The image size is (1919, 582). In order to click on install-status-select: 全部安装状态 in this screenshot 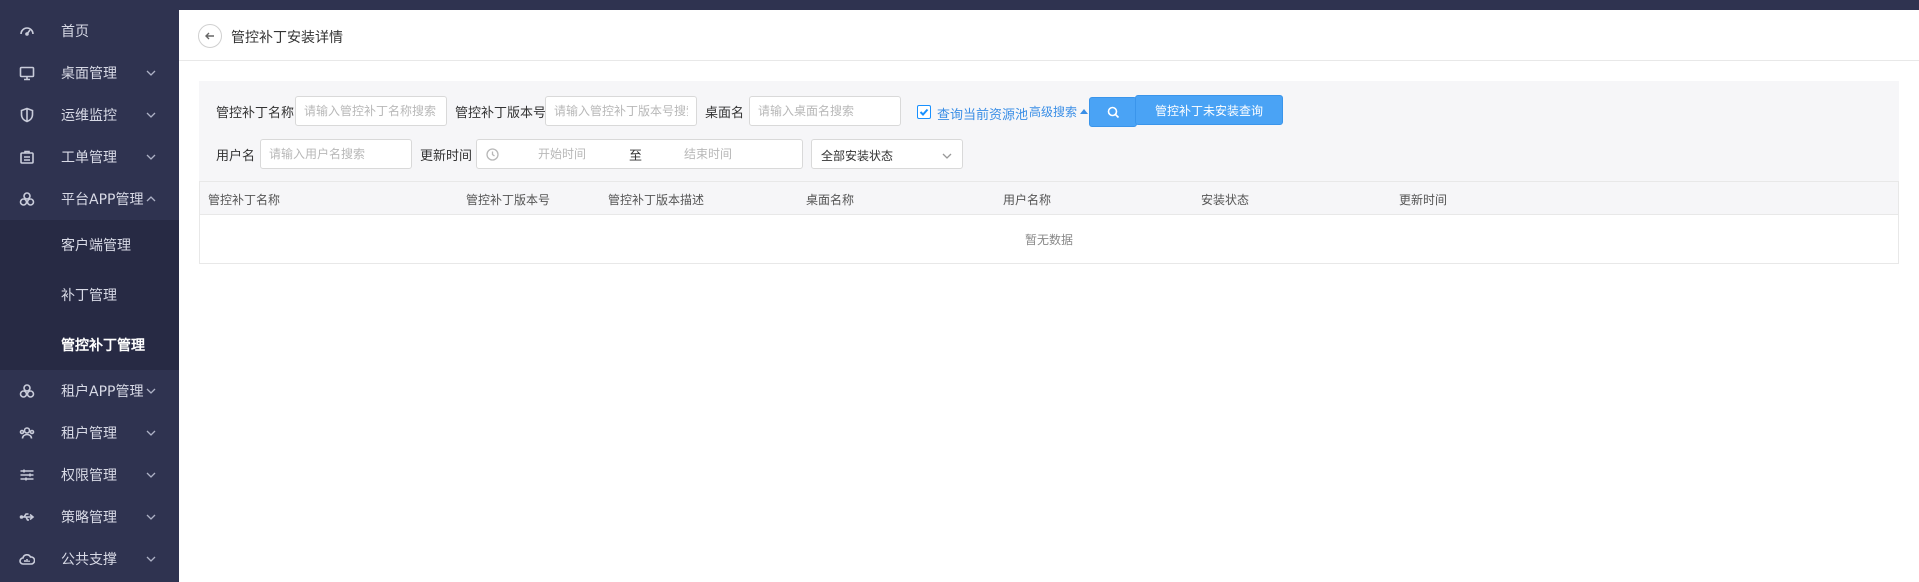, I will do `click(887, 154)`.